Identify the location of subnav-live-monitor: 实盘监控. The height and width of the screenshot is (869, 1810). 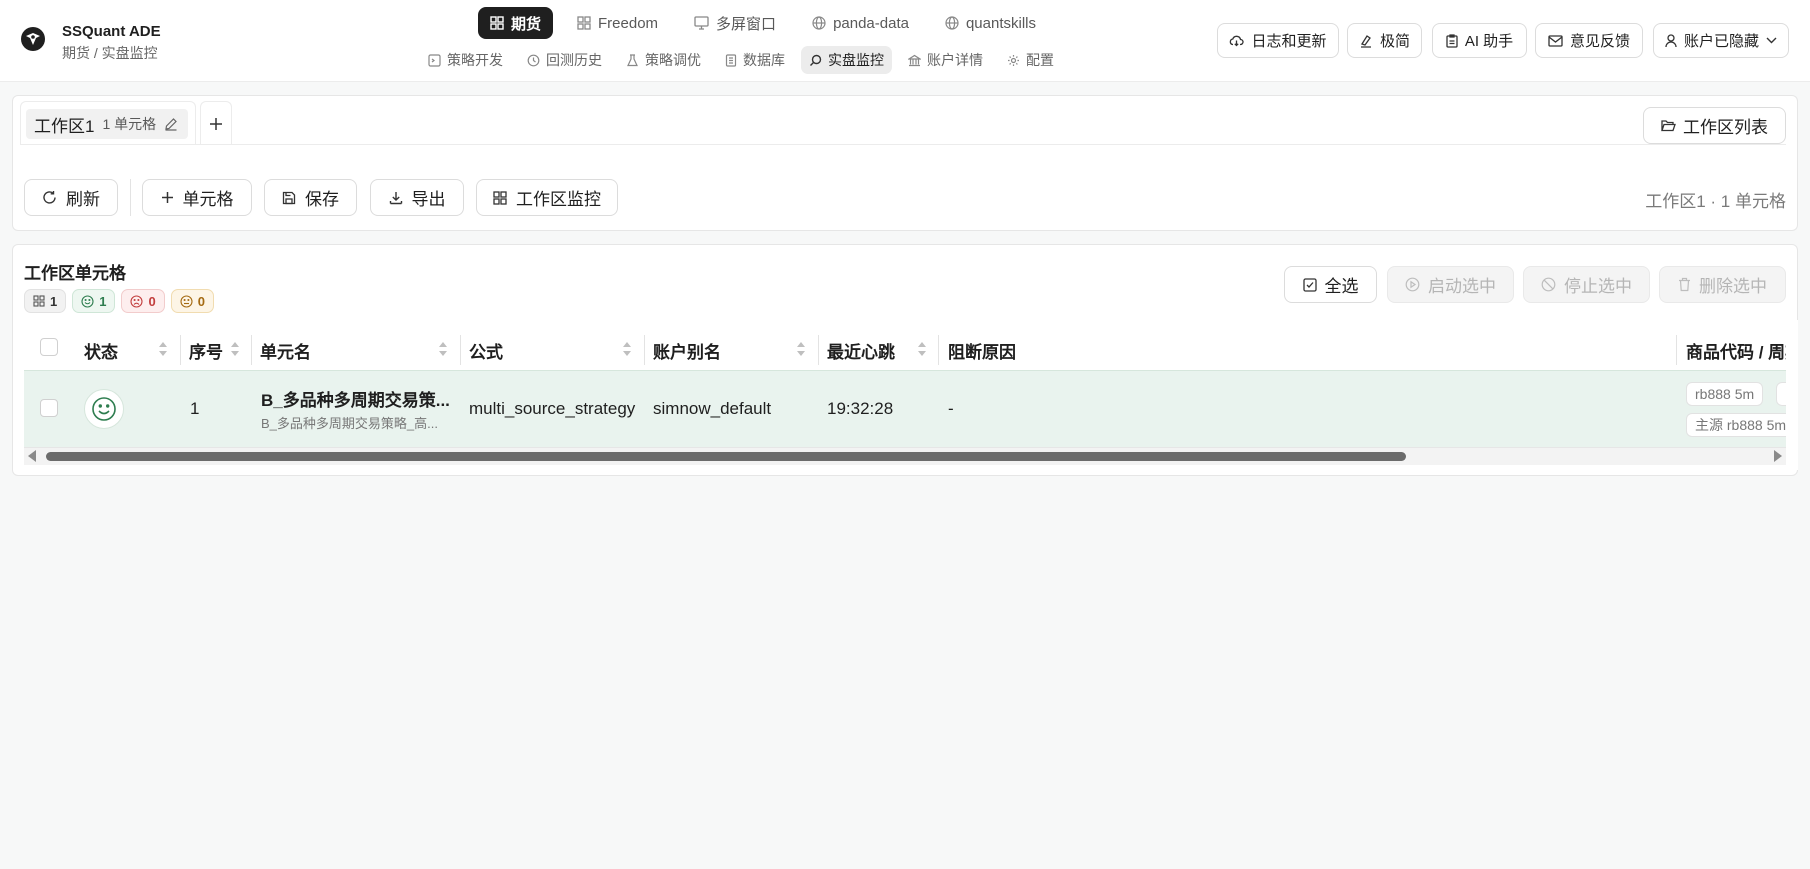
(846, 60).